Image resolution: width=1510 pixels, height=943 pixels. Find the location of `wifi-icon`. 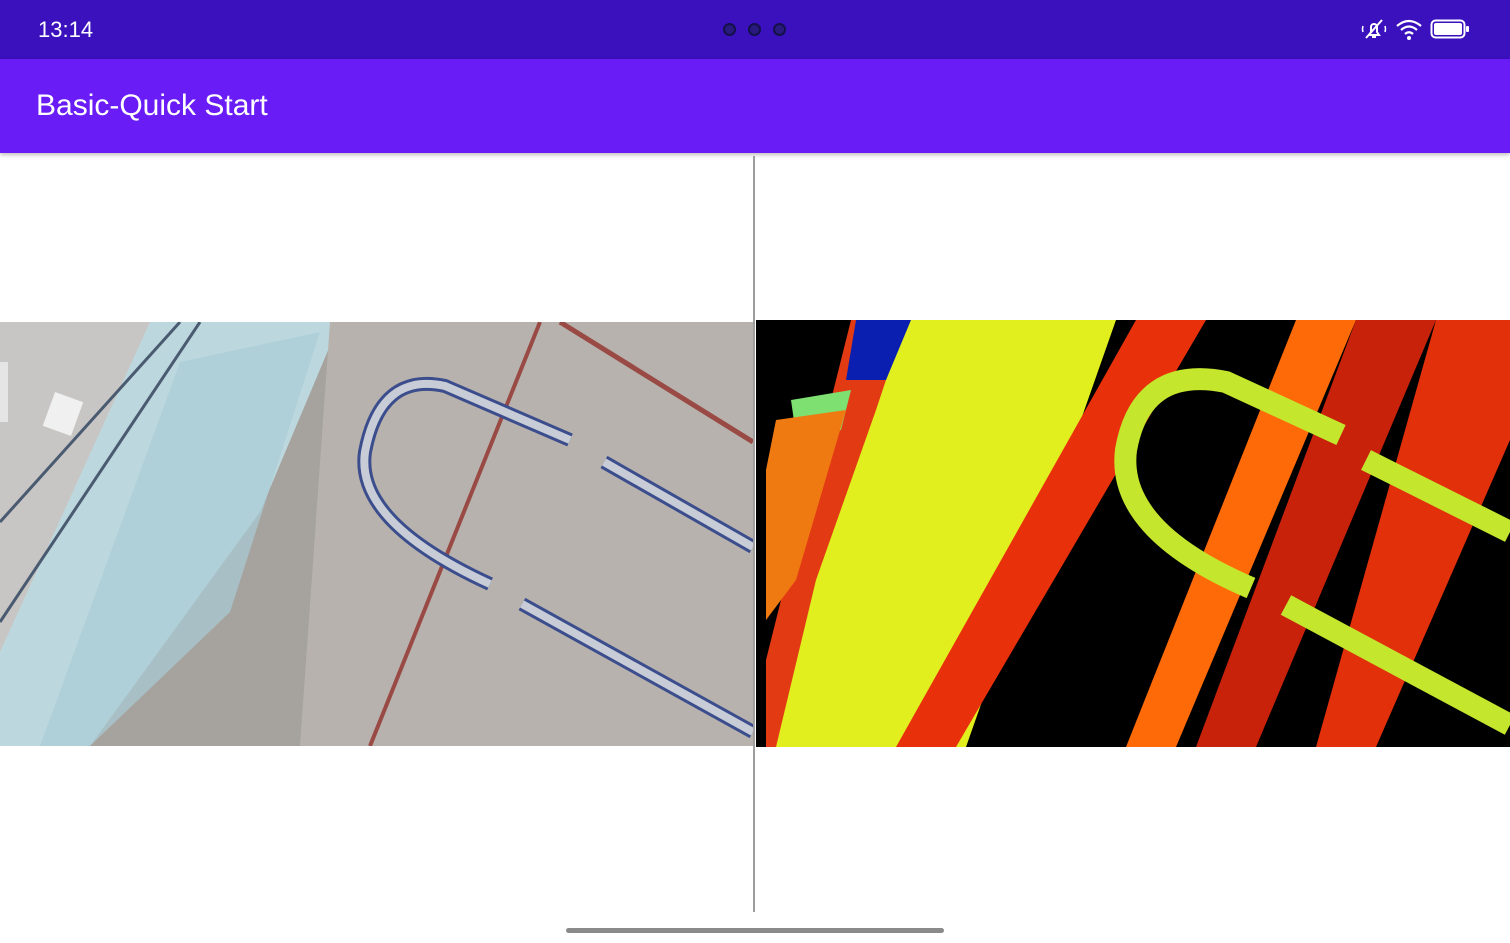

wifi-icon is located at coordinates (1409, 29).